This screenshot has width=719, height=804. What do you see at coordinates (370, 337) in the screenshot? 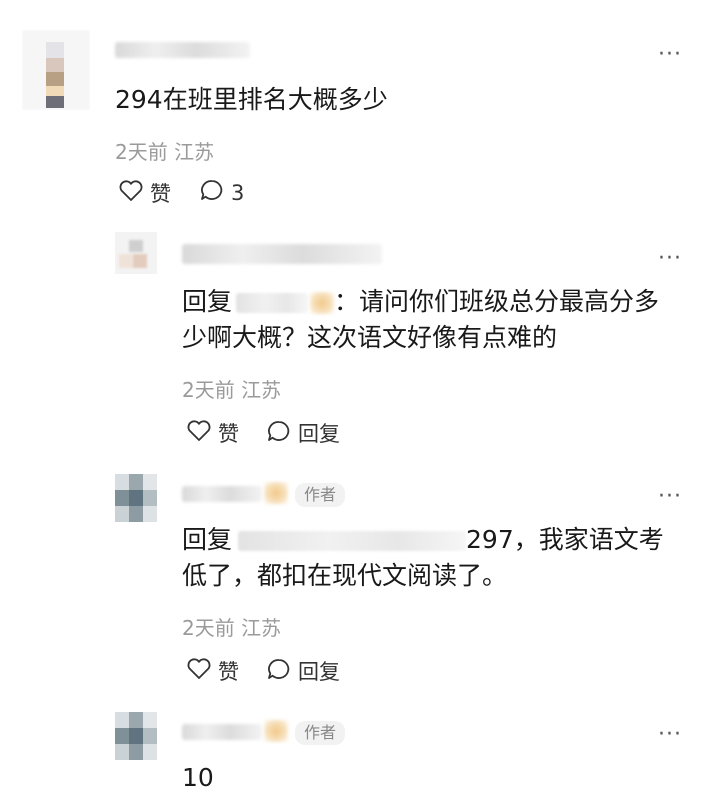
I see `reply-text-line2: 少啊大概？这次语文好像有点难的` at bounding box center [370, 337].